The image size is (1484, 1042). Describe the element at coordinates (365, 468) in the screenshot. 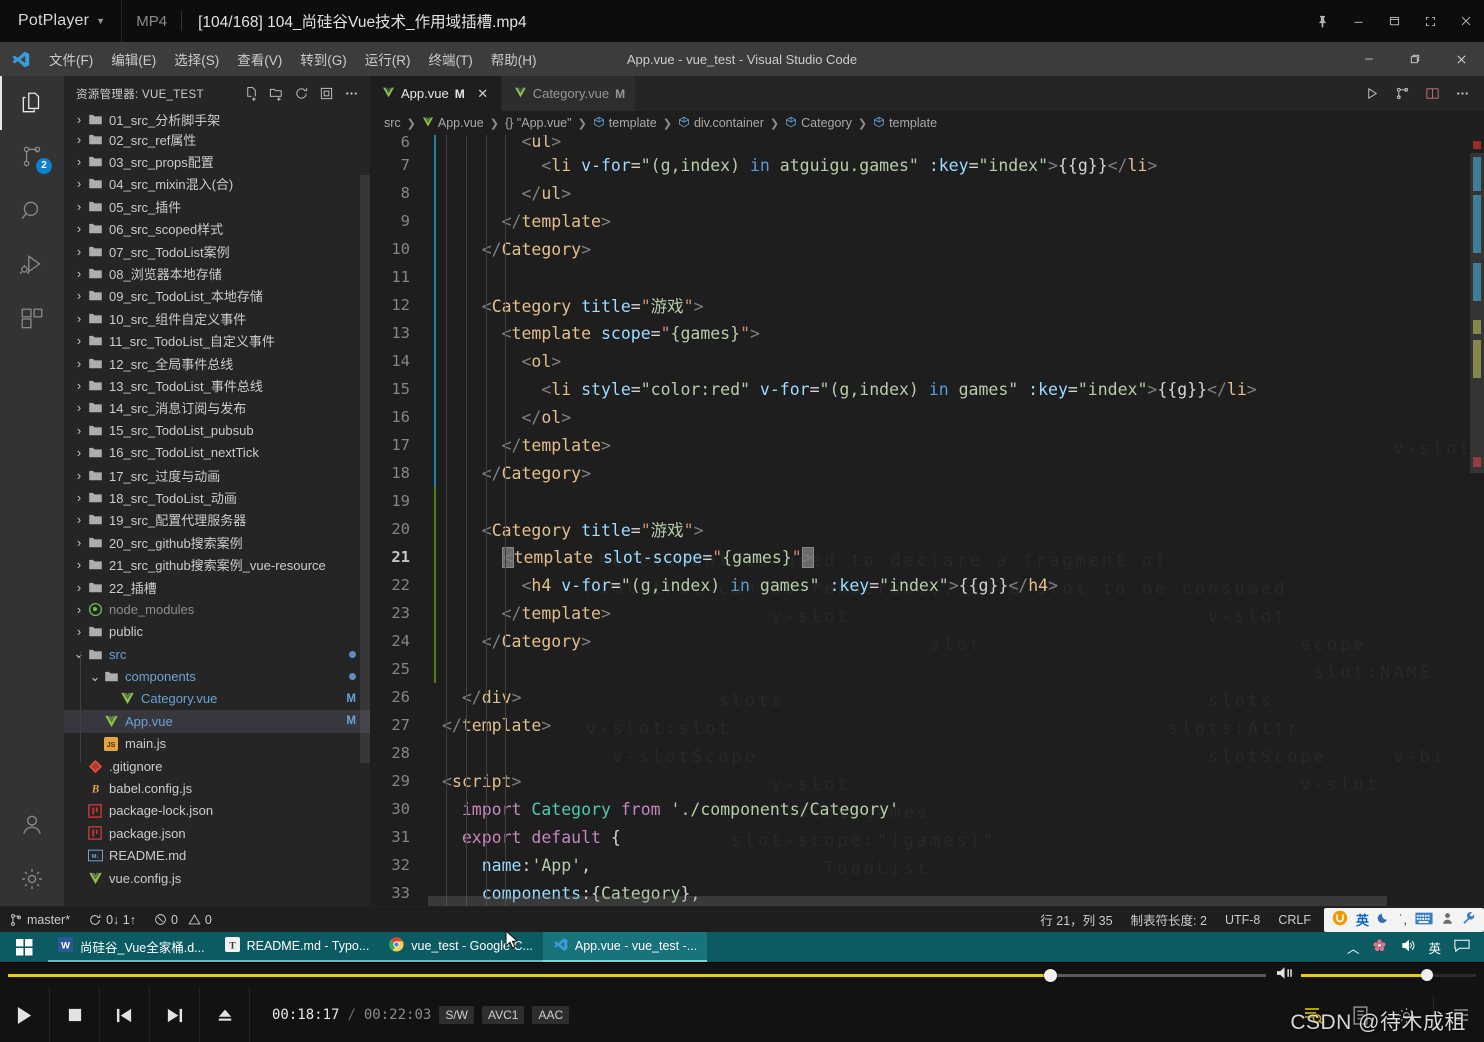

I see `sidebar-scrollbar-thumb` at that location.